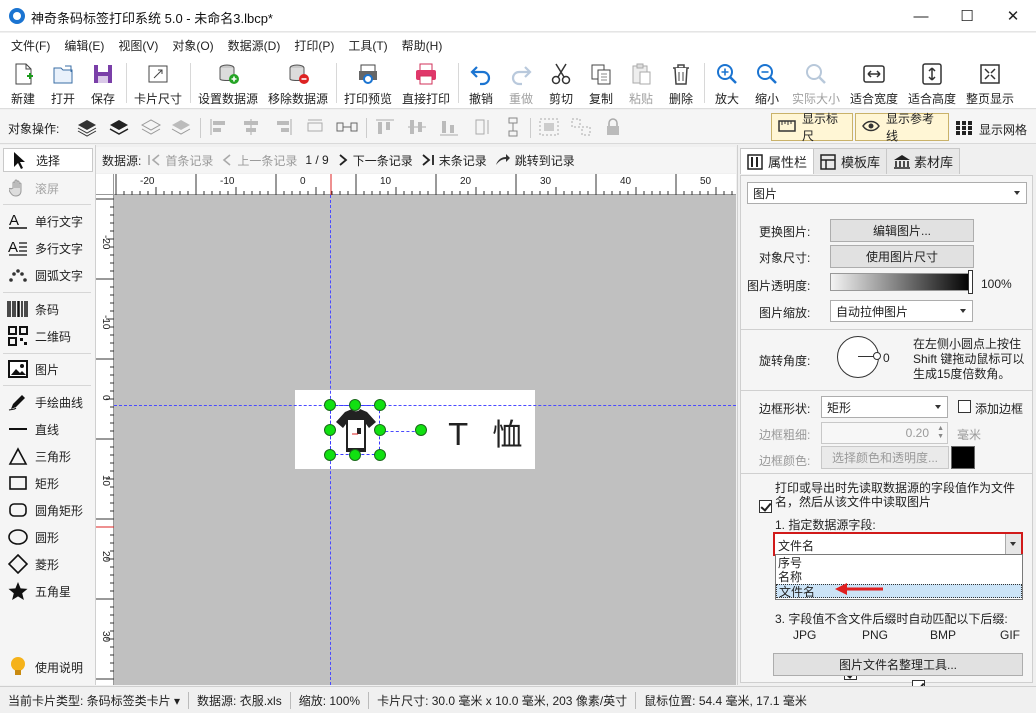 The width and height of the screenshot is (1036, 713). Describe the element at coordinates (219, 127) in the screenshot. I see `align-left-icon` at that location.